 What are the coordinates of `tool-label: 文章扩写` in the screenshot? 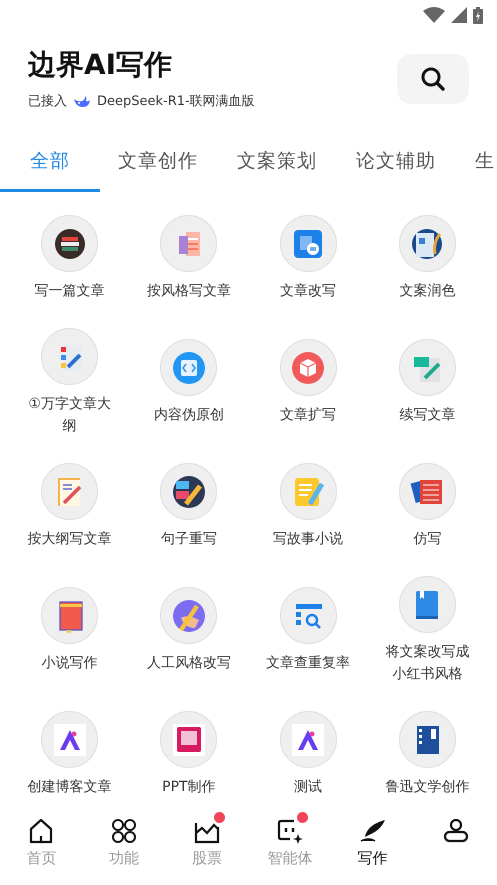 It's located at (308, 415).